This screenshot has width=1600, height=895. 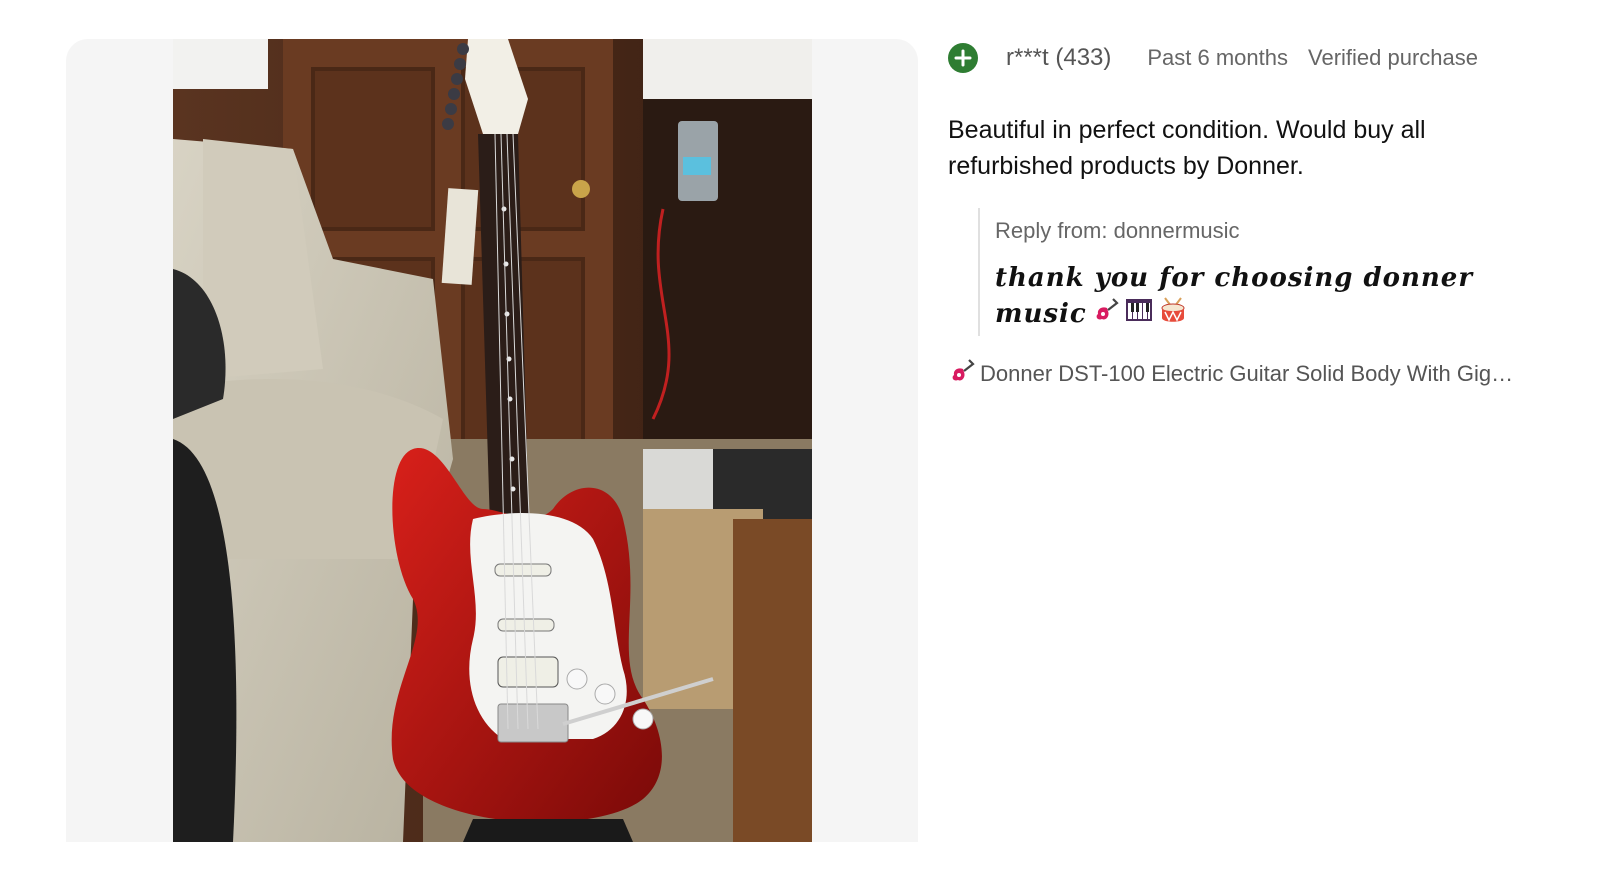 I want to click on reply-text-block: thank you for choosing donner music, so click(x=1235, y=297).